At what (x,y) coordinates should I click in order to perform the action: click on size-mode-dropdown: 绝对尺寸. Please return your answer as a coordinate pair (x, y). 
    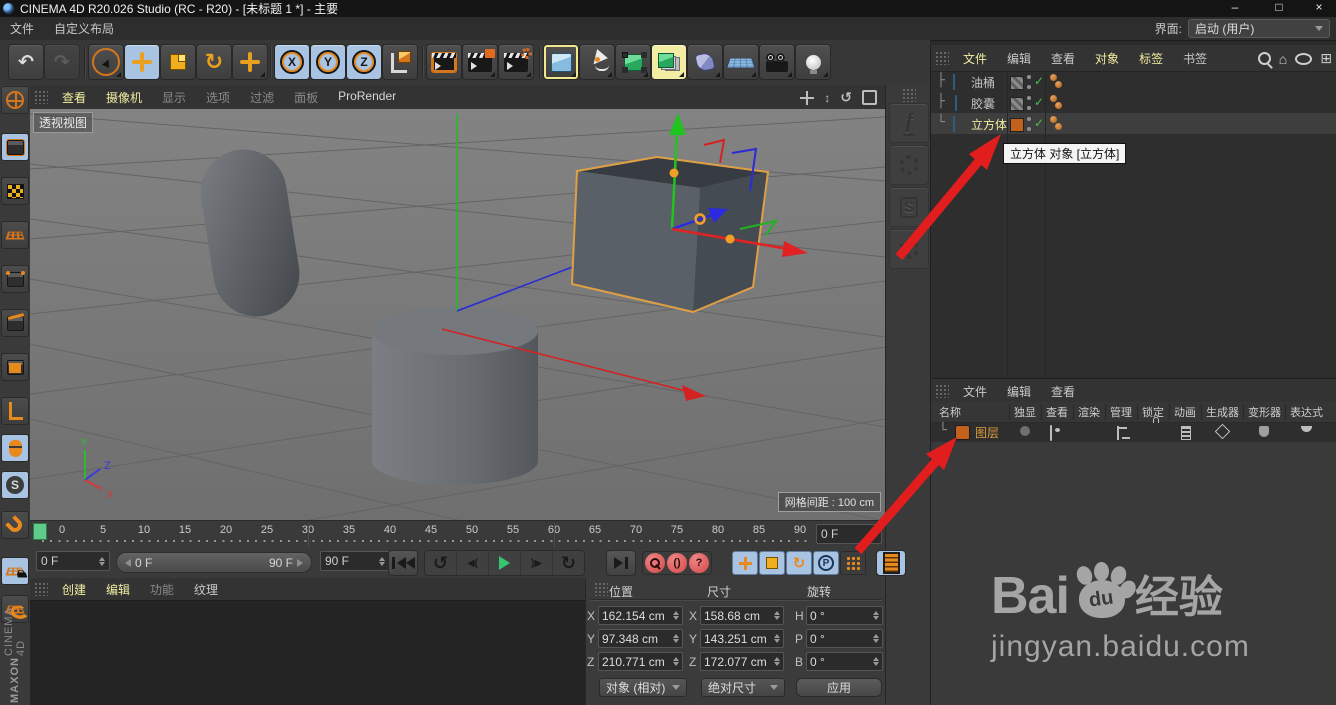
    Looking at the image, I should click on (743, 687).